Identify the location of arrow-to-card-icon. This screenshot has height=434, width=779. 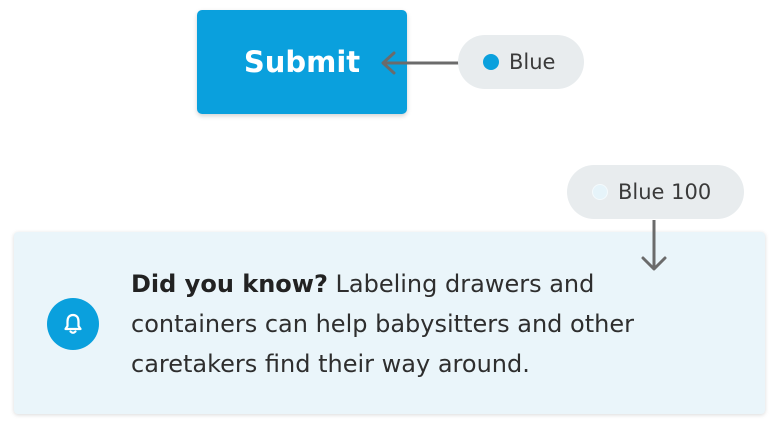
(654, 245).